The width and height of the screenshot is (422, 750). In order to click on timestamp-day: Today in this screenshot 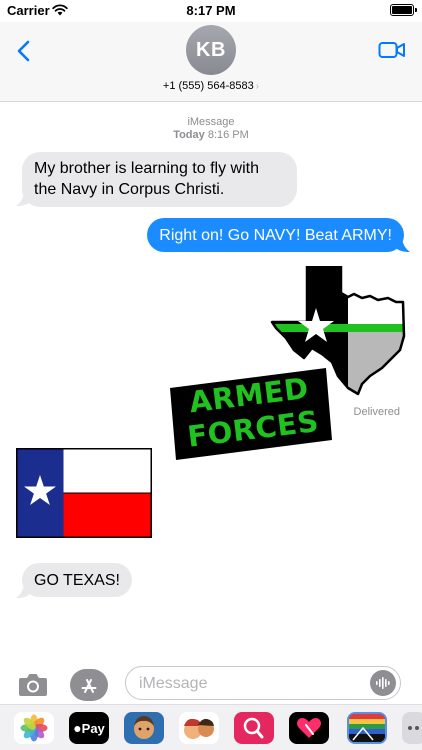, I will do `click(189, 135)`.